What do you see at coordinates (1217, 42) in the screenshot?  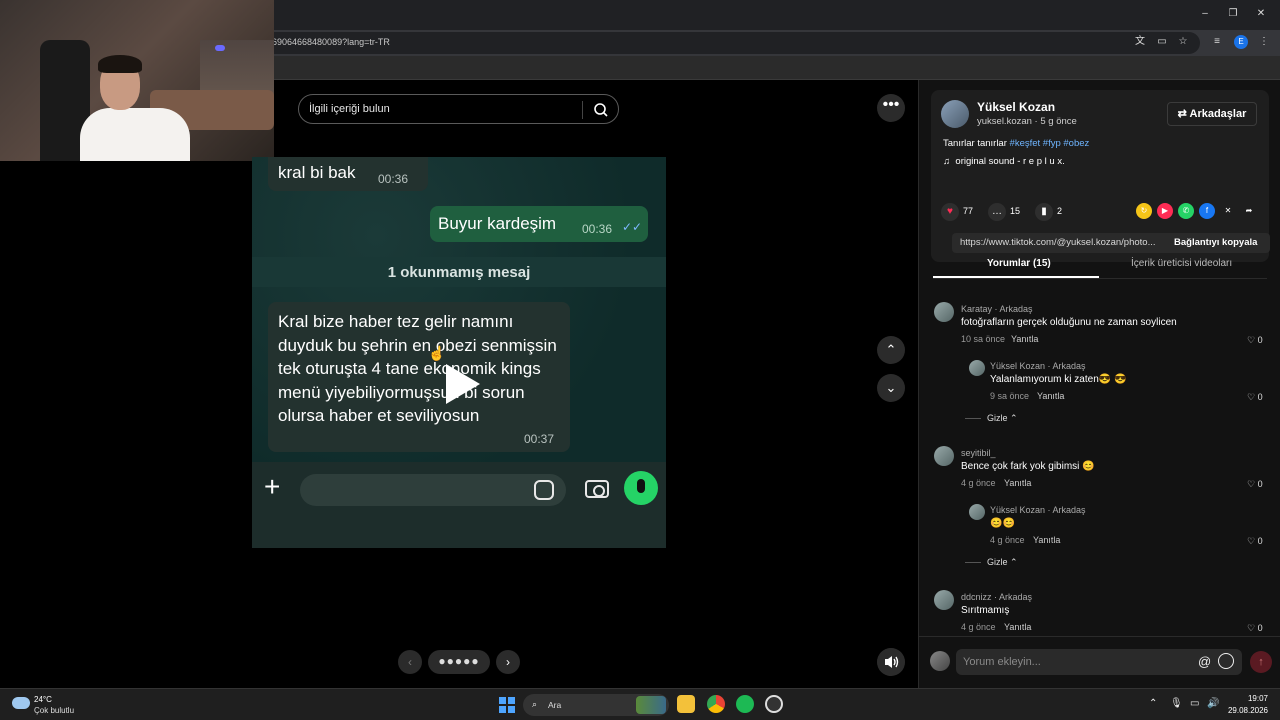 I see `media-icon: ≡` at bounding box center [1217, 42].